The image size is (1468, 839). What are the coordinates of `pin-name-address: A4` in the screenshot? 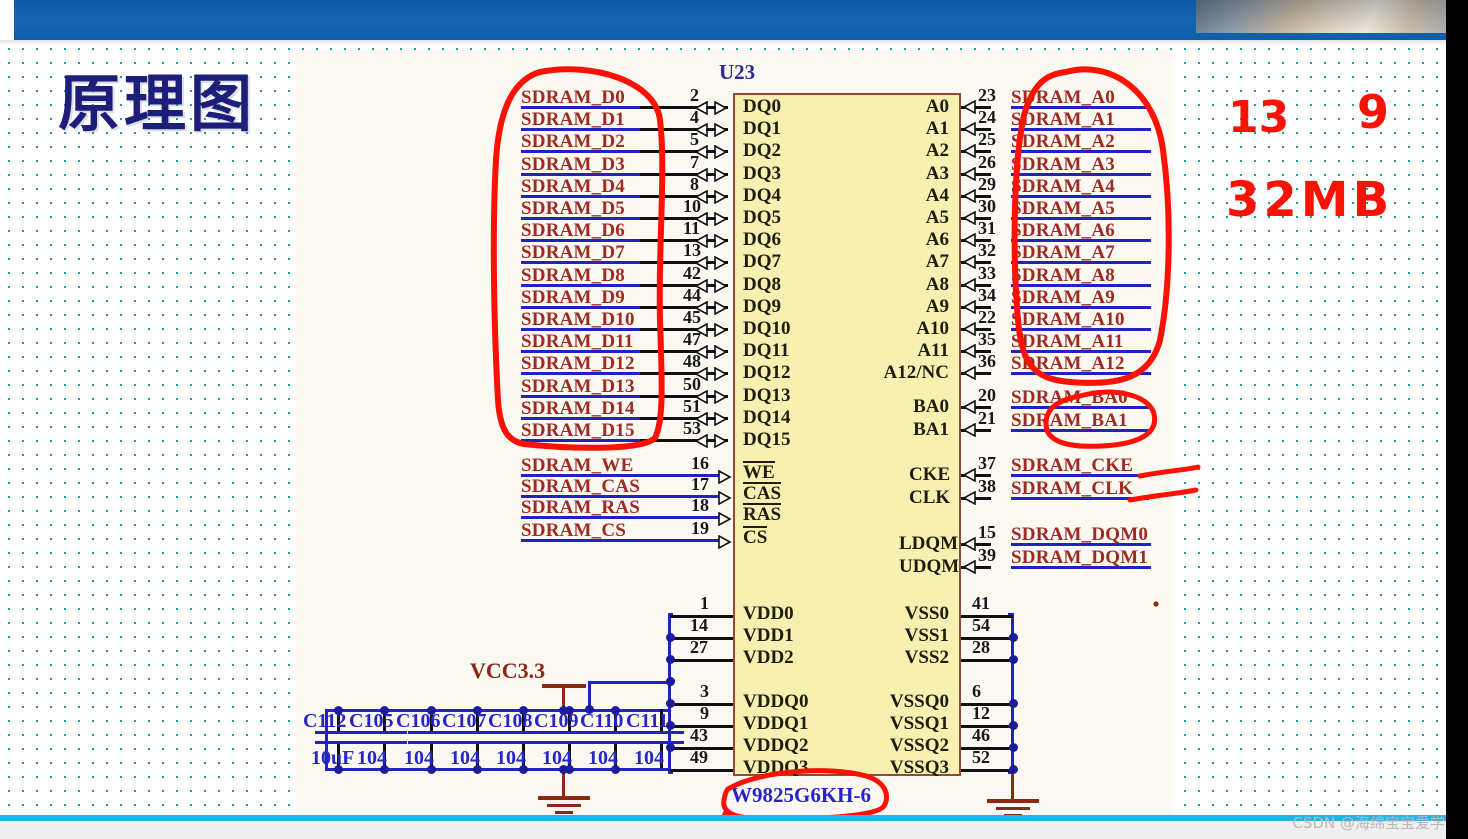 It's located at (937, 195).